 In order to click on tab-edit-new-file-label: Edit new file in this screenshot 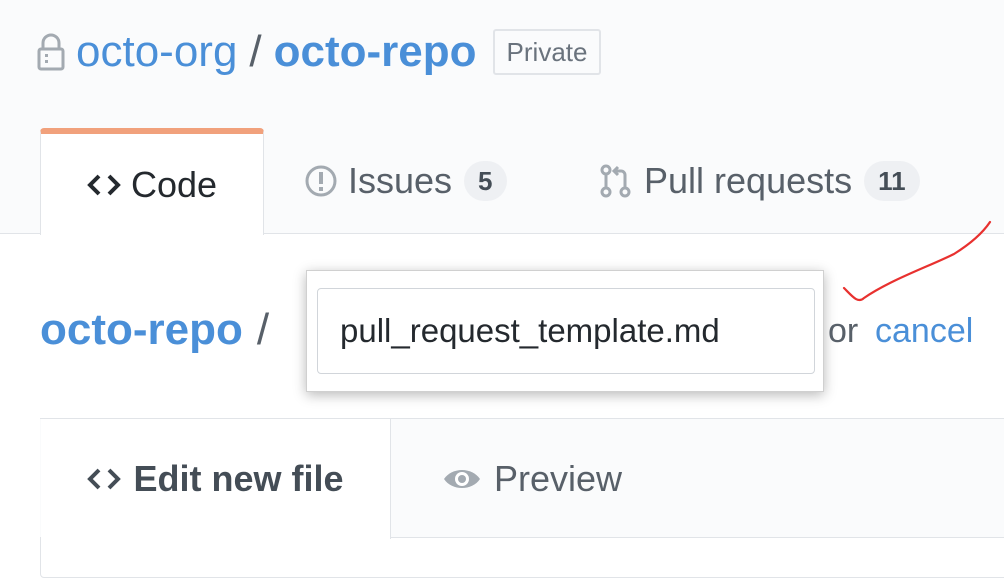, I will do `click(238, 478)`.